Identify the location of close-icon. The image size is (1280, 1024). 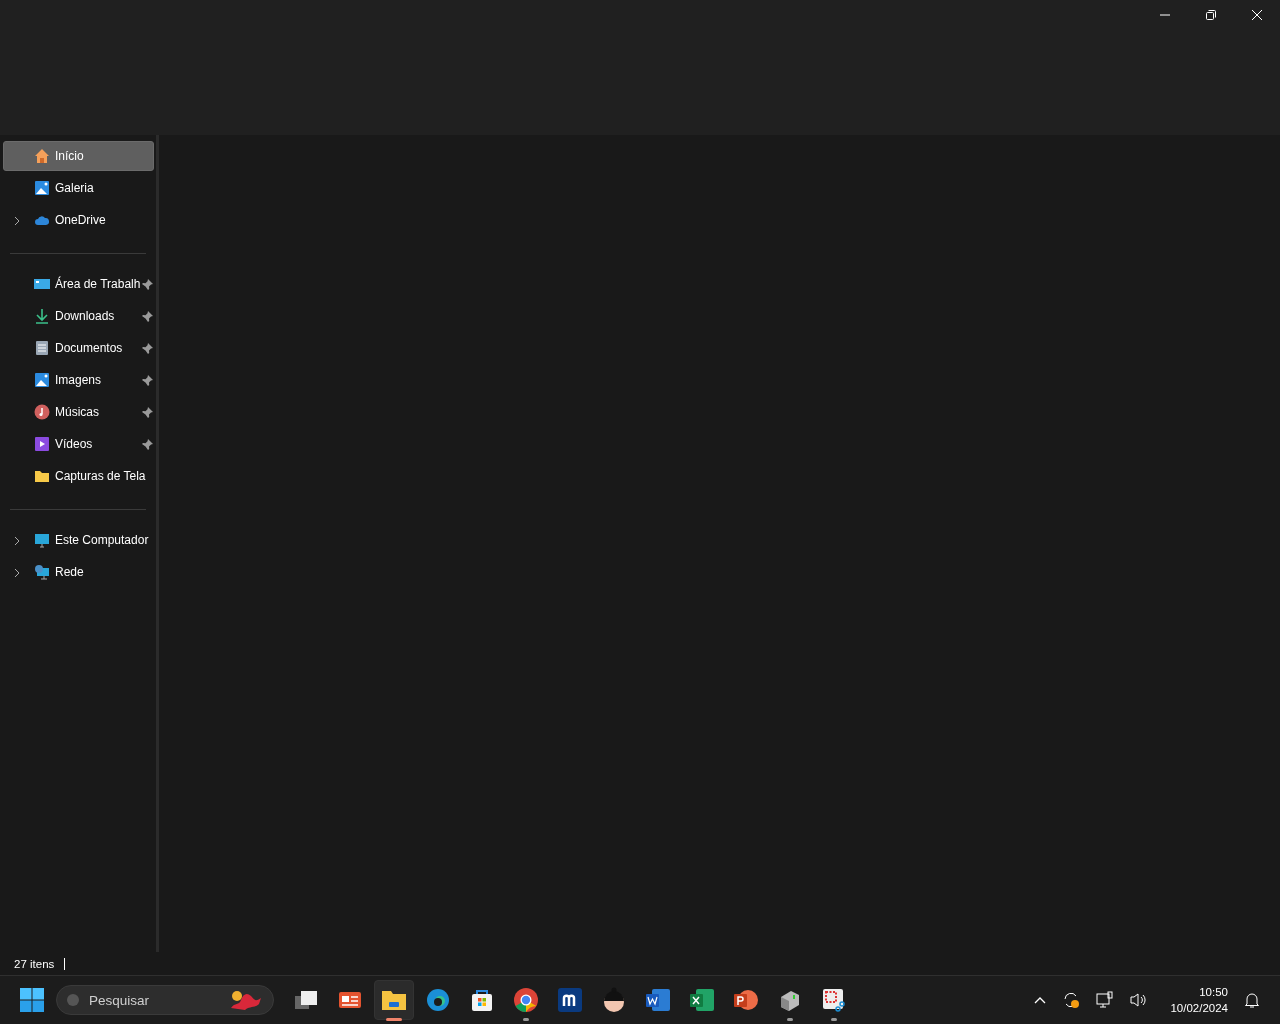
(1257, 15).